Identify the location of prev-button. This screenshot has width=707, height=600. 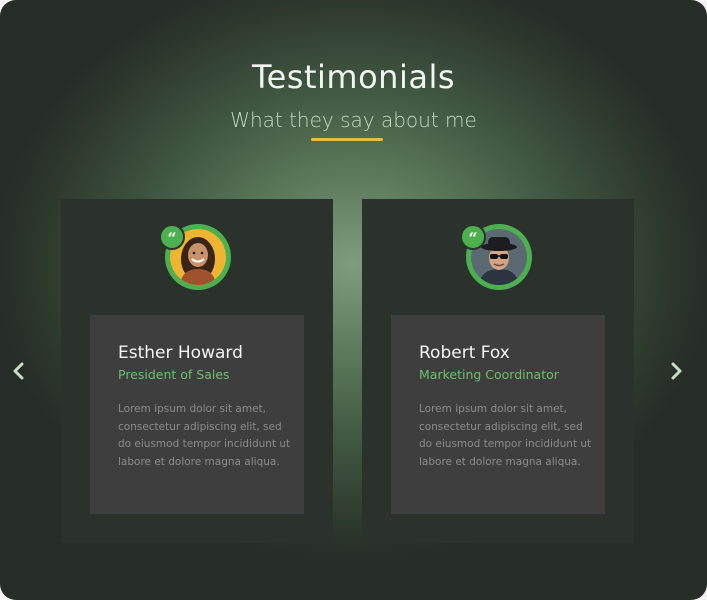
(19, 371).